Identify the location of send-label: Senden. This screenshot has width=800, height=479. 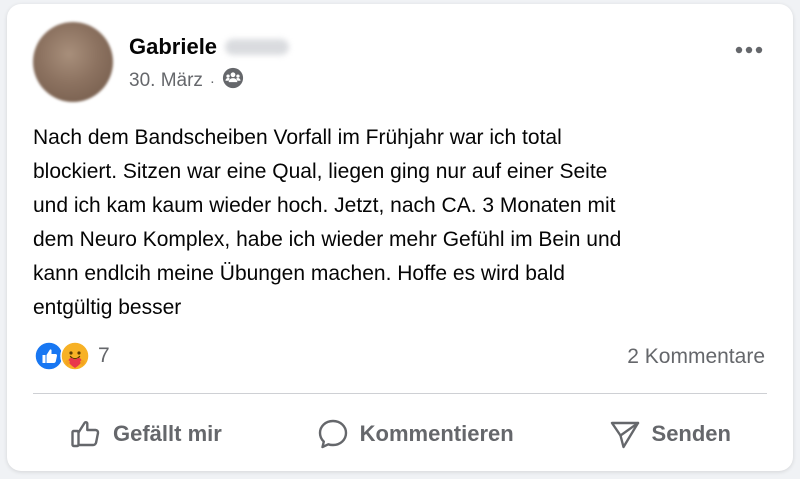
(691, 433).